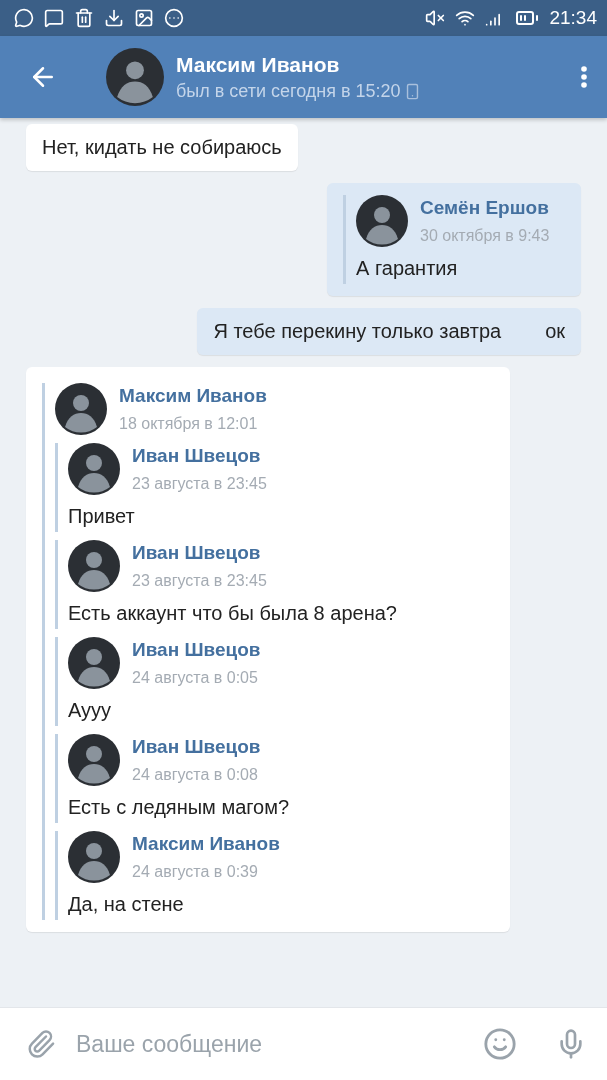  Describe the element at coordinates (485, 236) in the screenshot. I see `message-date: 30 октября в 9:43` at that location.